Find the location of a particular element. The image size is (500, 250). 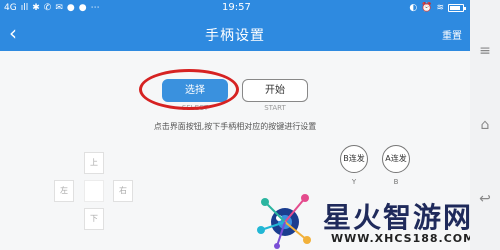

dpad-right-button: 右 is located at coordinates (123, 191).